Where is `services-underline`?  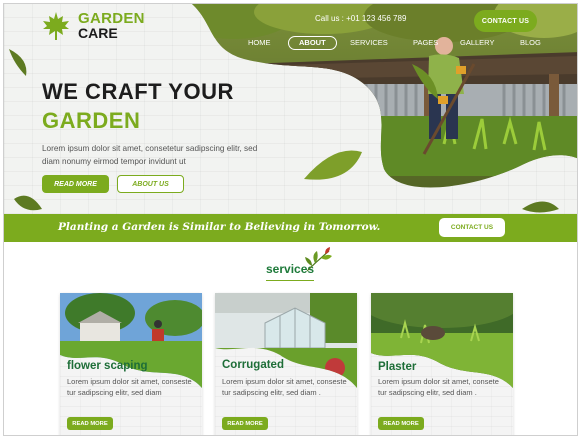
services-underline is located at coordinates (290, 280).